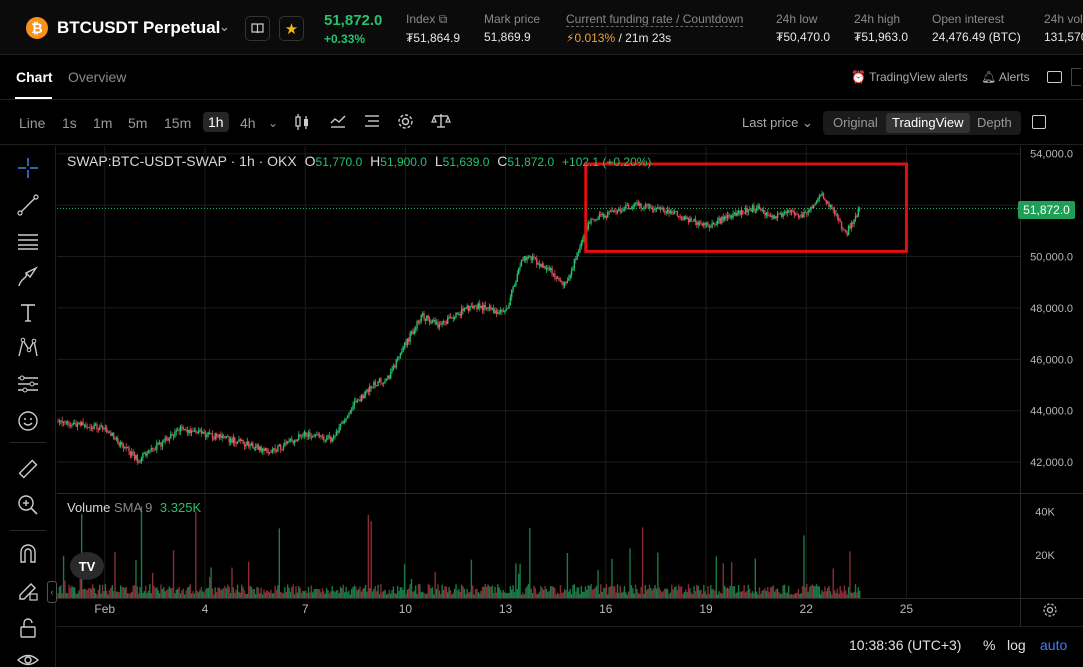 Image resolution: width=1083 pixels, height=667 pixels. What do you see at coordinates (855, 122) in the screenshot?
I see `view-original: Original` at bounding box center [855, 122].